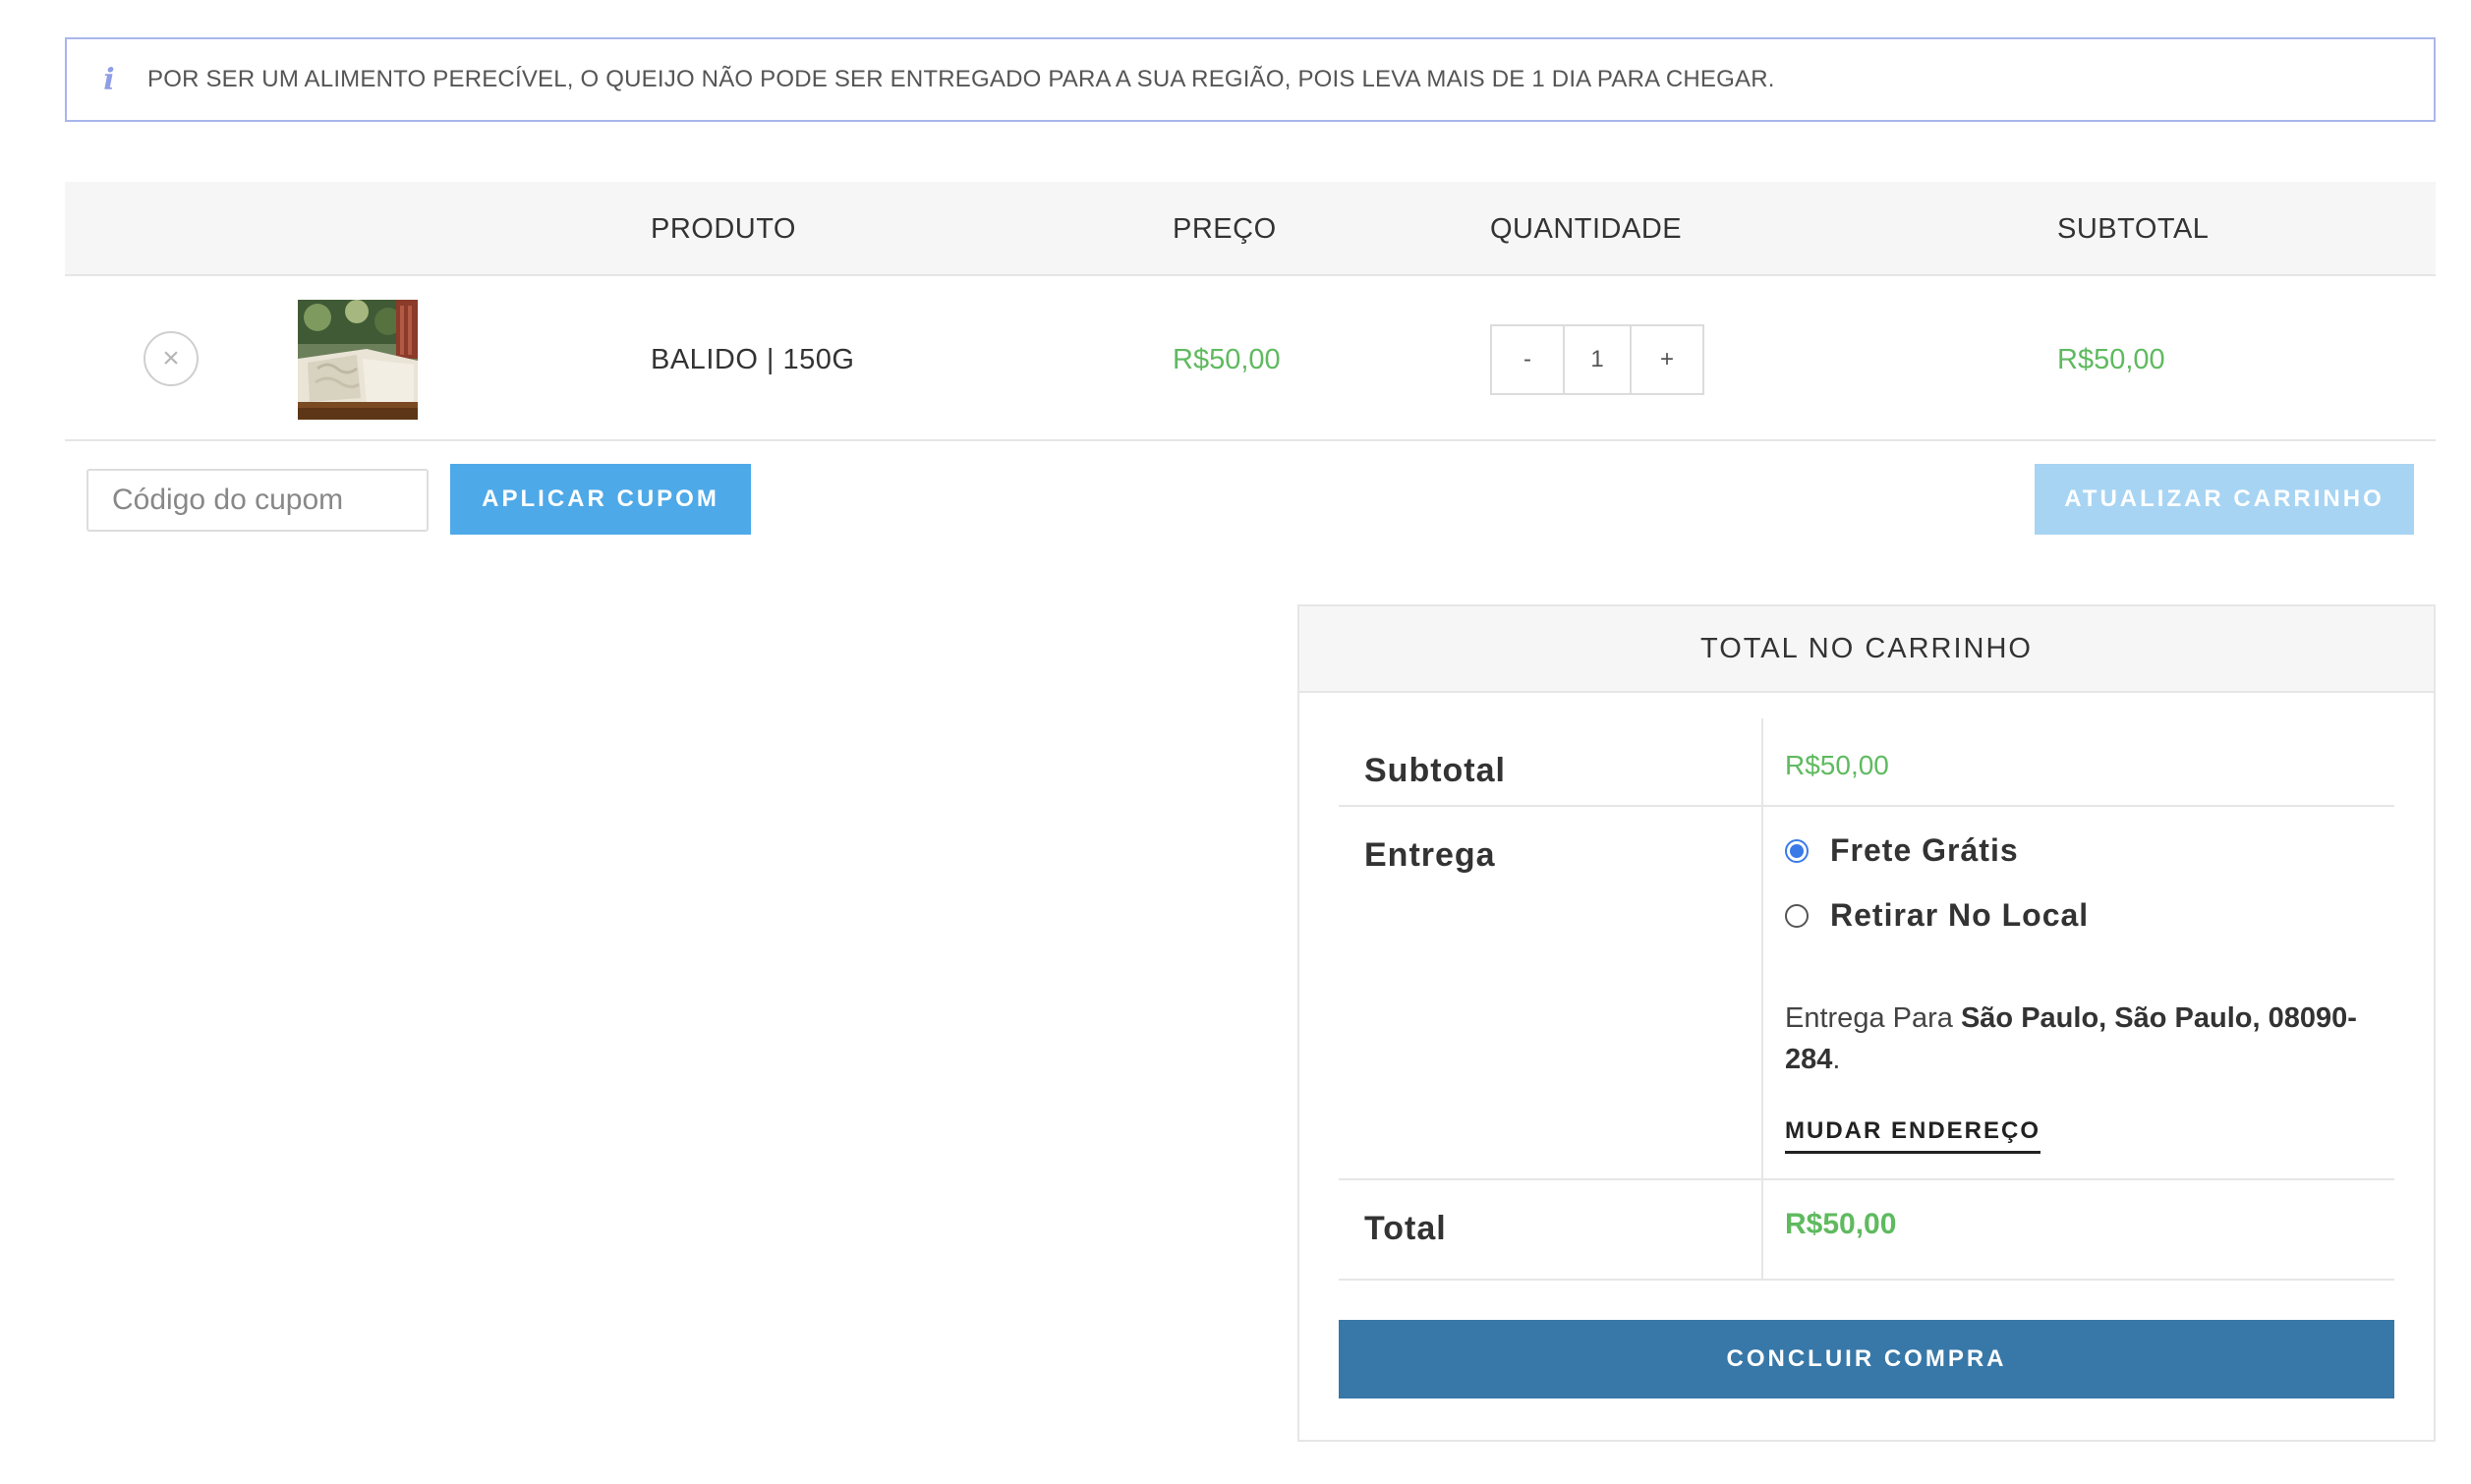 The height and width of the screenshot is (1484, 2471). Describe the element at coordinates (1797, 915) in the screenshot. I see `radio-unselected-icon` at that location.